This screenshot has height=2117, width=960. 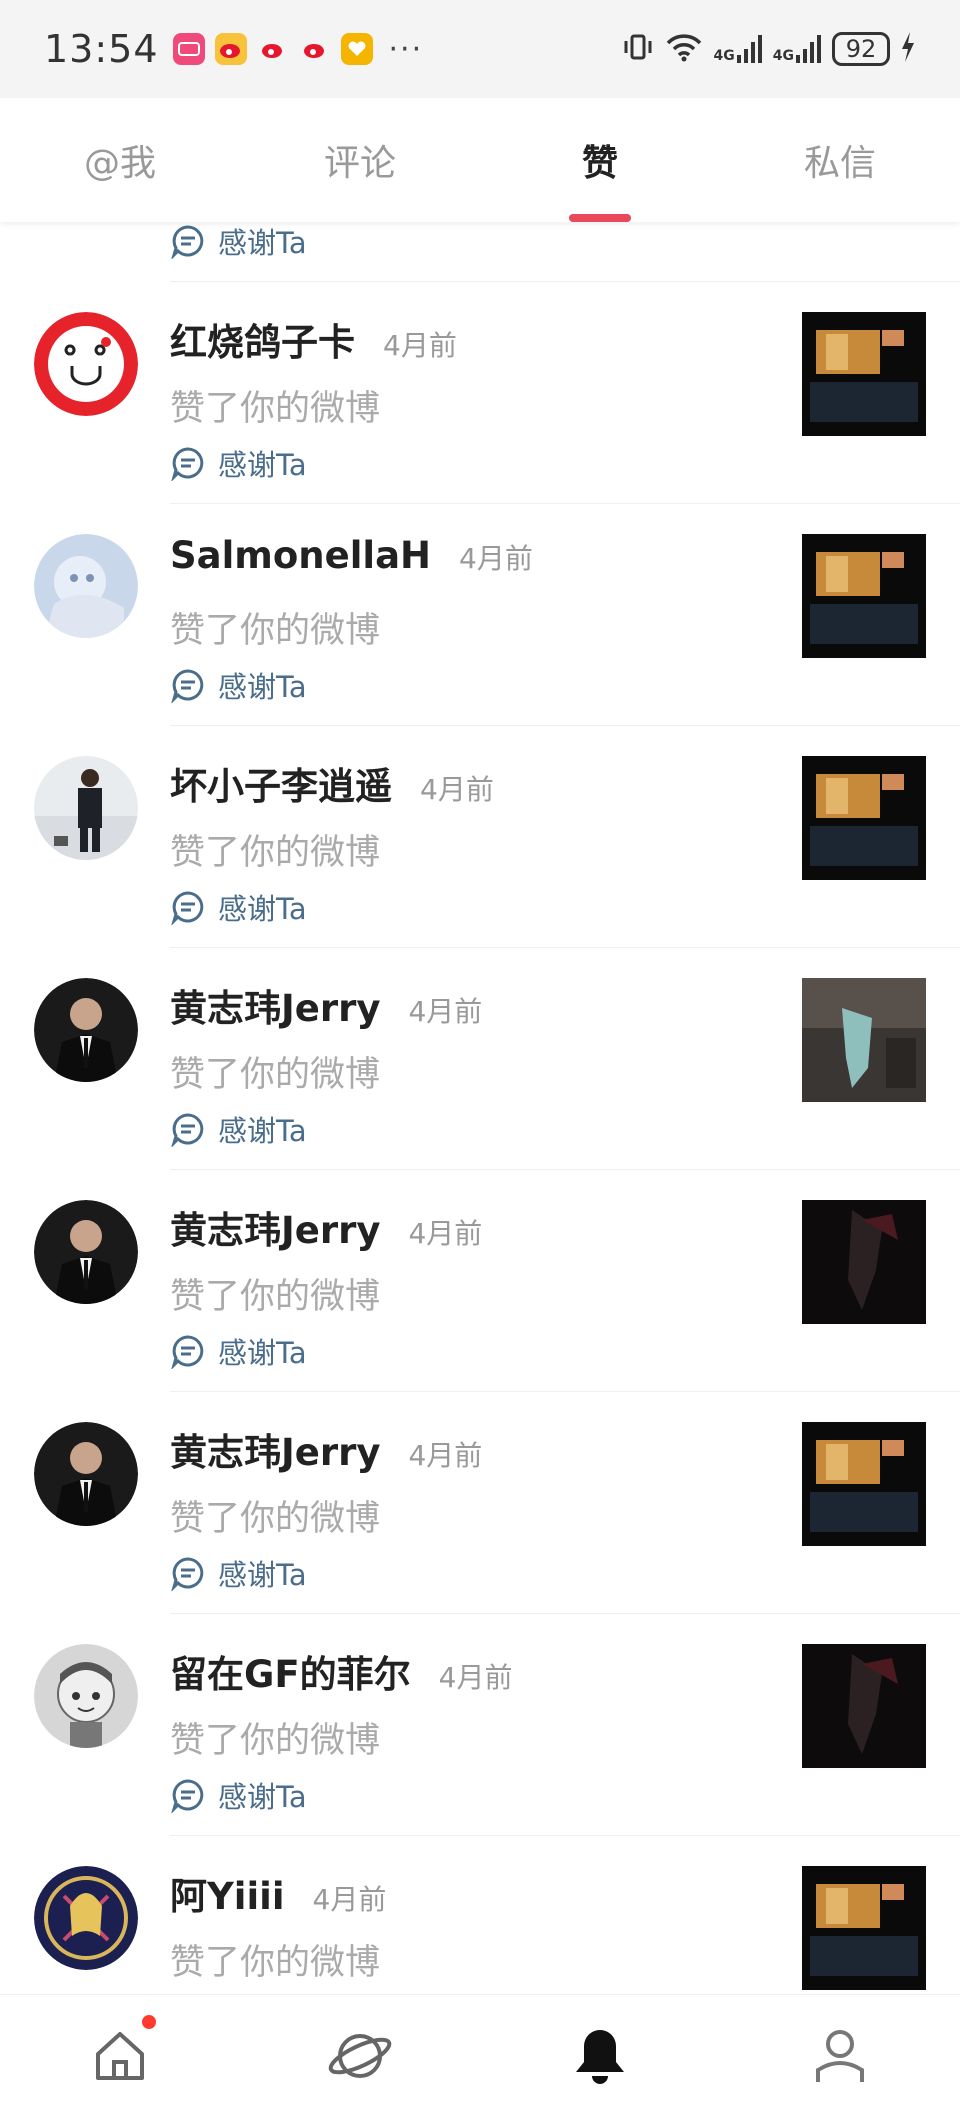 I want to click on home-icon, so click(x=120, y=2056).